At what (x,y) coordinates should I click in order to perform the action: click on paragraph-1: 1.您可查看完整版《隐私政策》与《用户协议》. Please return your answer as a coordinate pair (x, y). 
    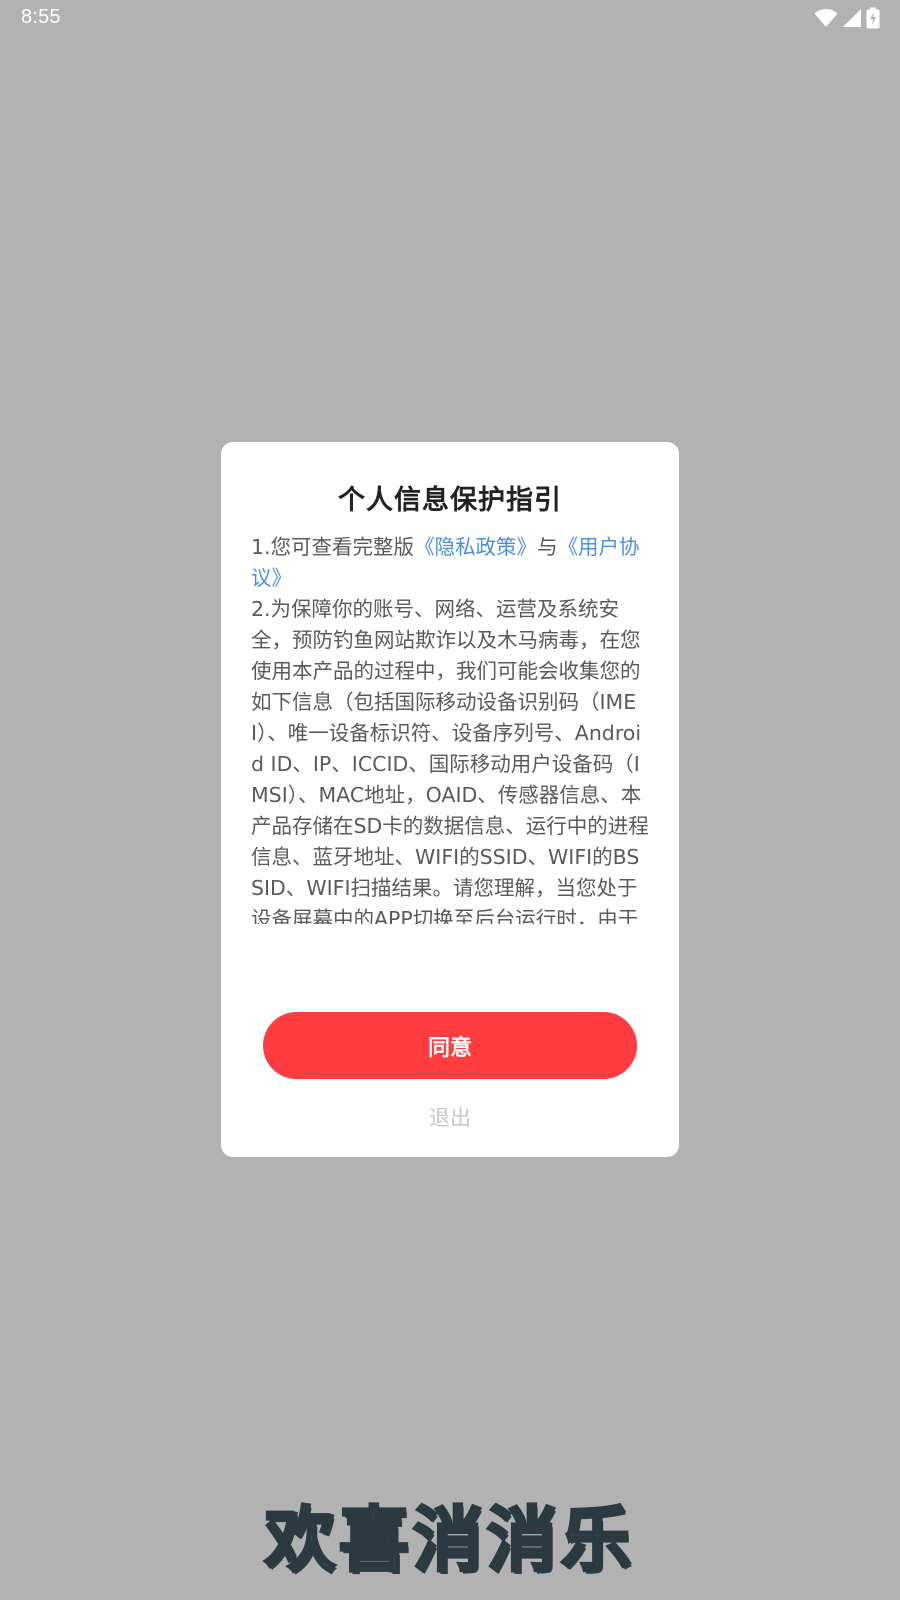
    Looking at the image, I should click on (451, 563).